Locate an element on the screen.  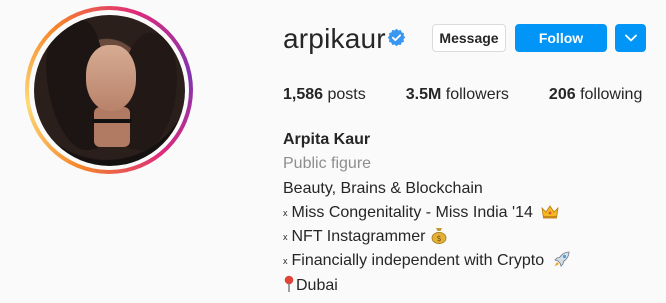
avatar-choker is located at coordinates (111, 120).